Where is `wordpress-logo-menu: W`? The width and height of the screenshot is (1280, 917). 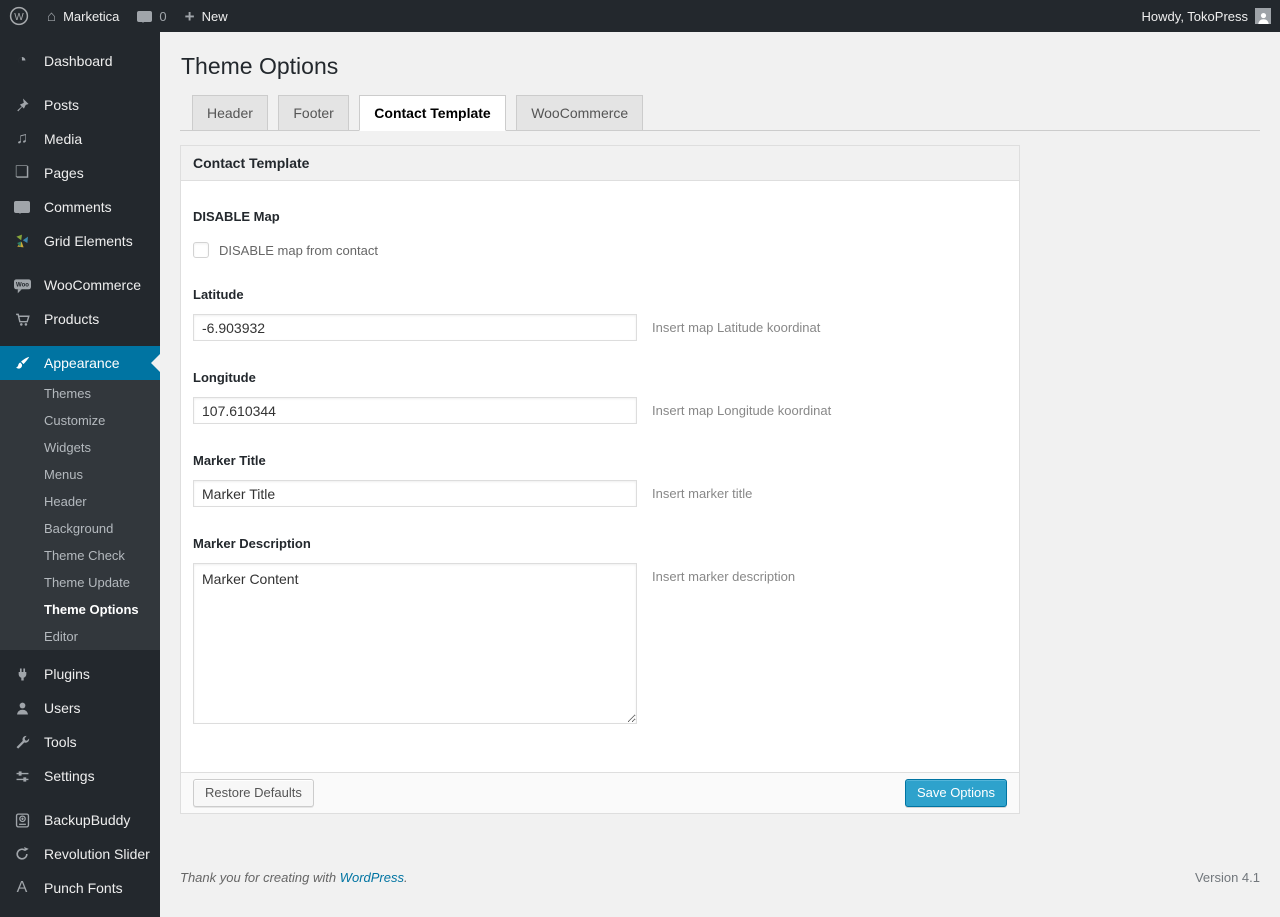 wordpress-logo-menu: W is located at coordinates (19, 16).